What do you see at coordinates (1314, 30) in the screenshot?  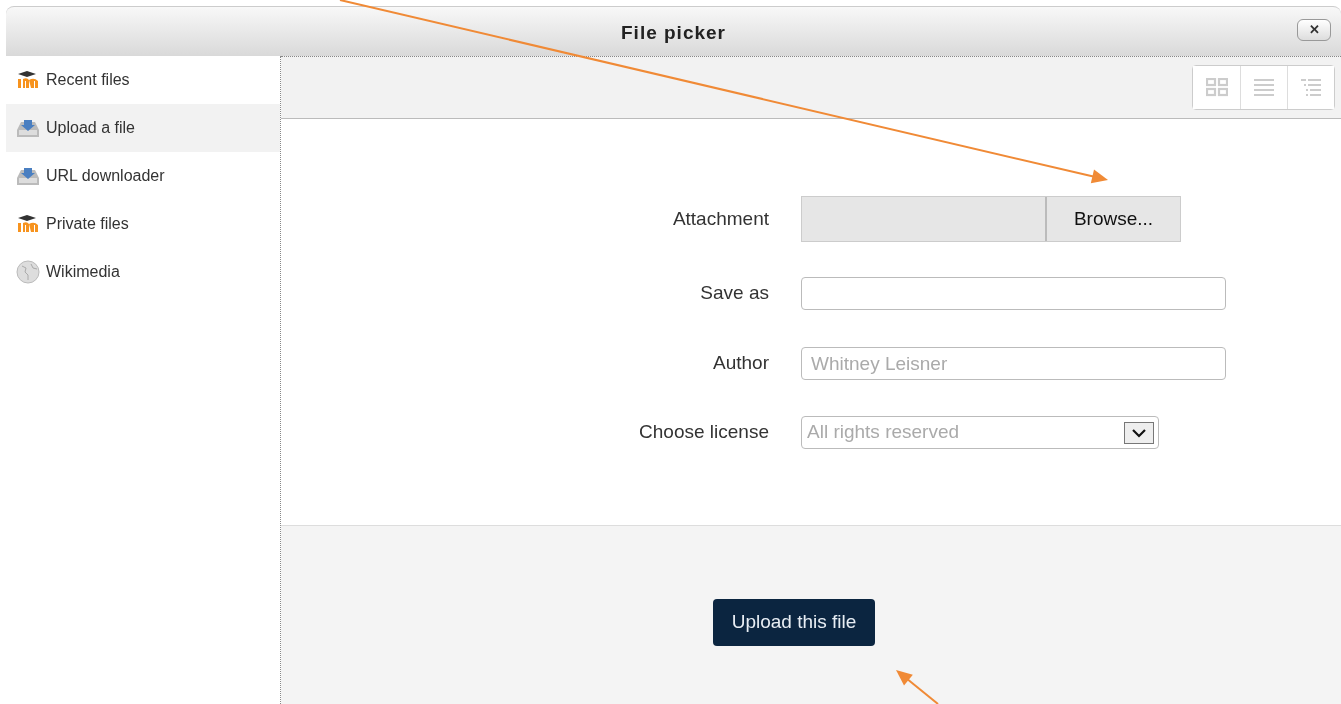 I see `close-button: ✕` at bounding box center [1314, 30].